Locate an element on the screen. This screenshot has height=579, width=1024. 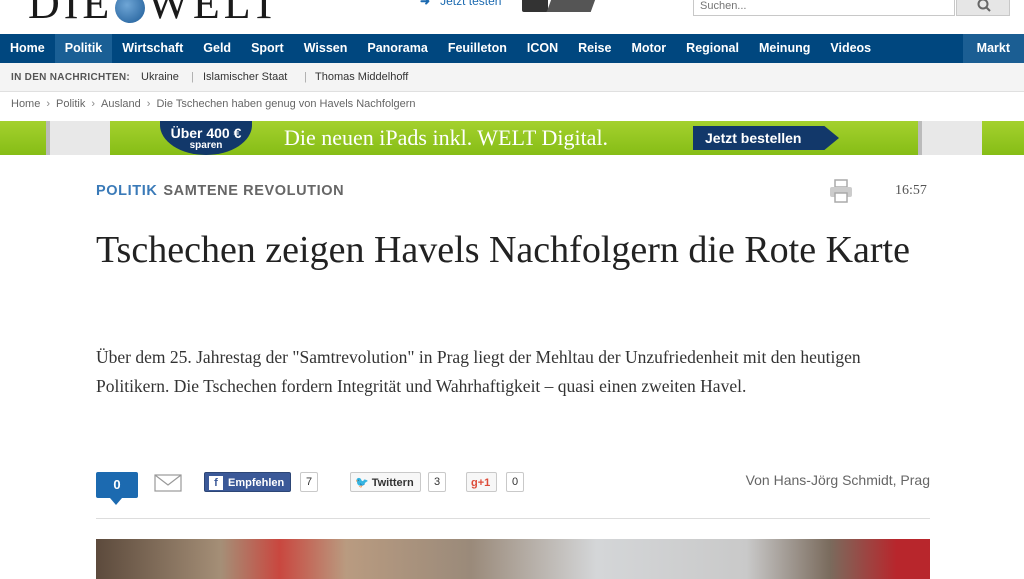
nav-item-wirtschaft: Wirtschaft is located at coordinates (152, 48).